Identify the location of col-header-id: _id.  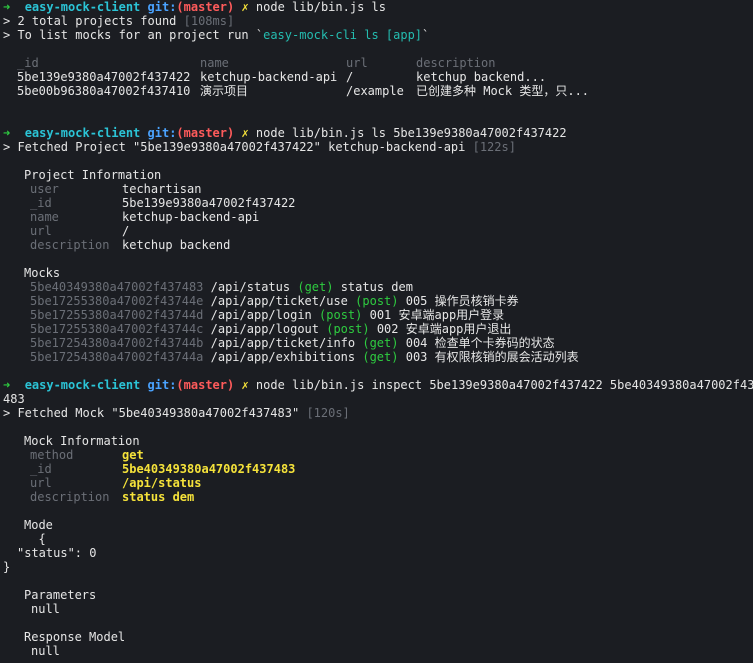
(28, 63).